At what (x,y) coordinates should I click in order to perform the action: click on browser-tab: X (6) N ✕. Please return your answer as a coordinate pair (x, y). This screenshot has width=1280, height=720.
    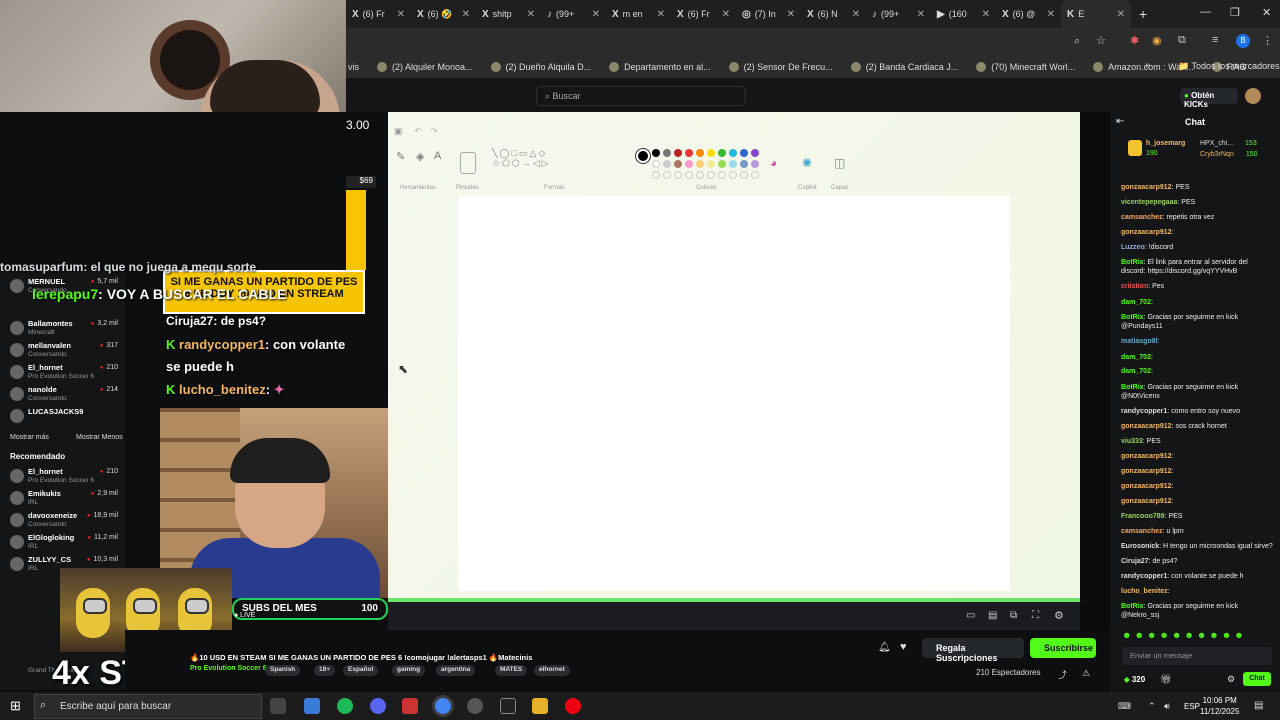
    Looking at the image, I should click on (833, 14).